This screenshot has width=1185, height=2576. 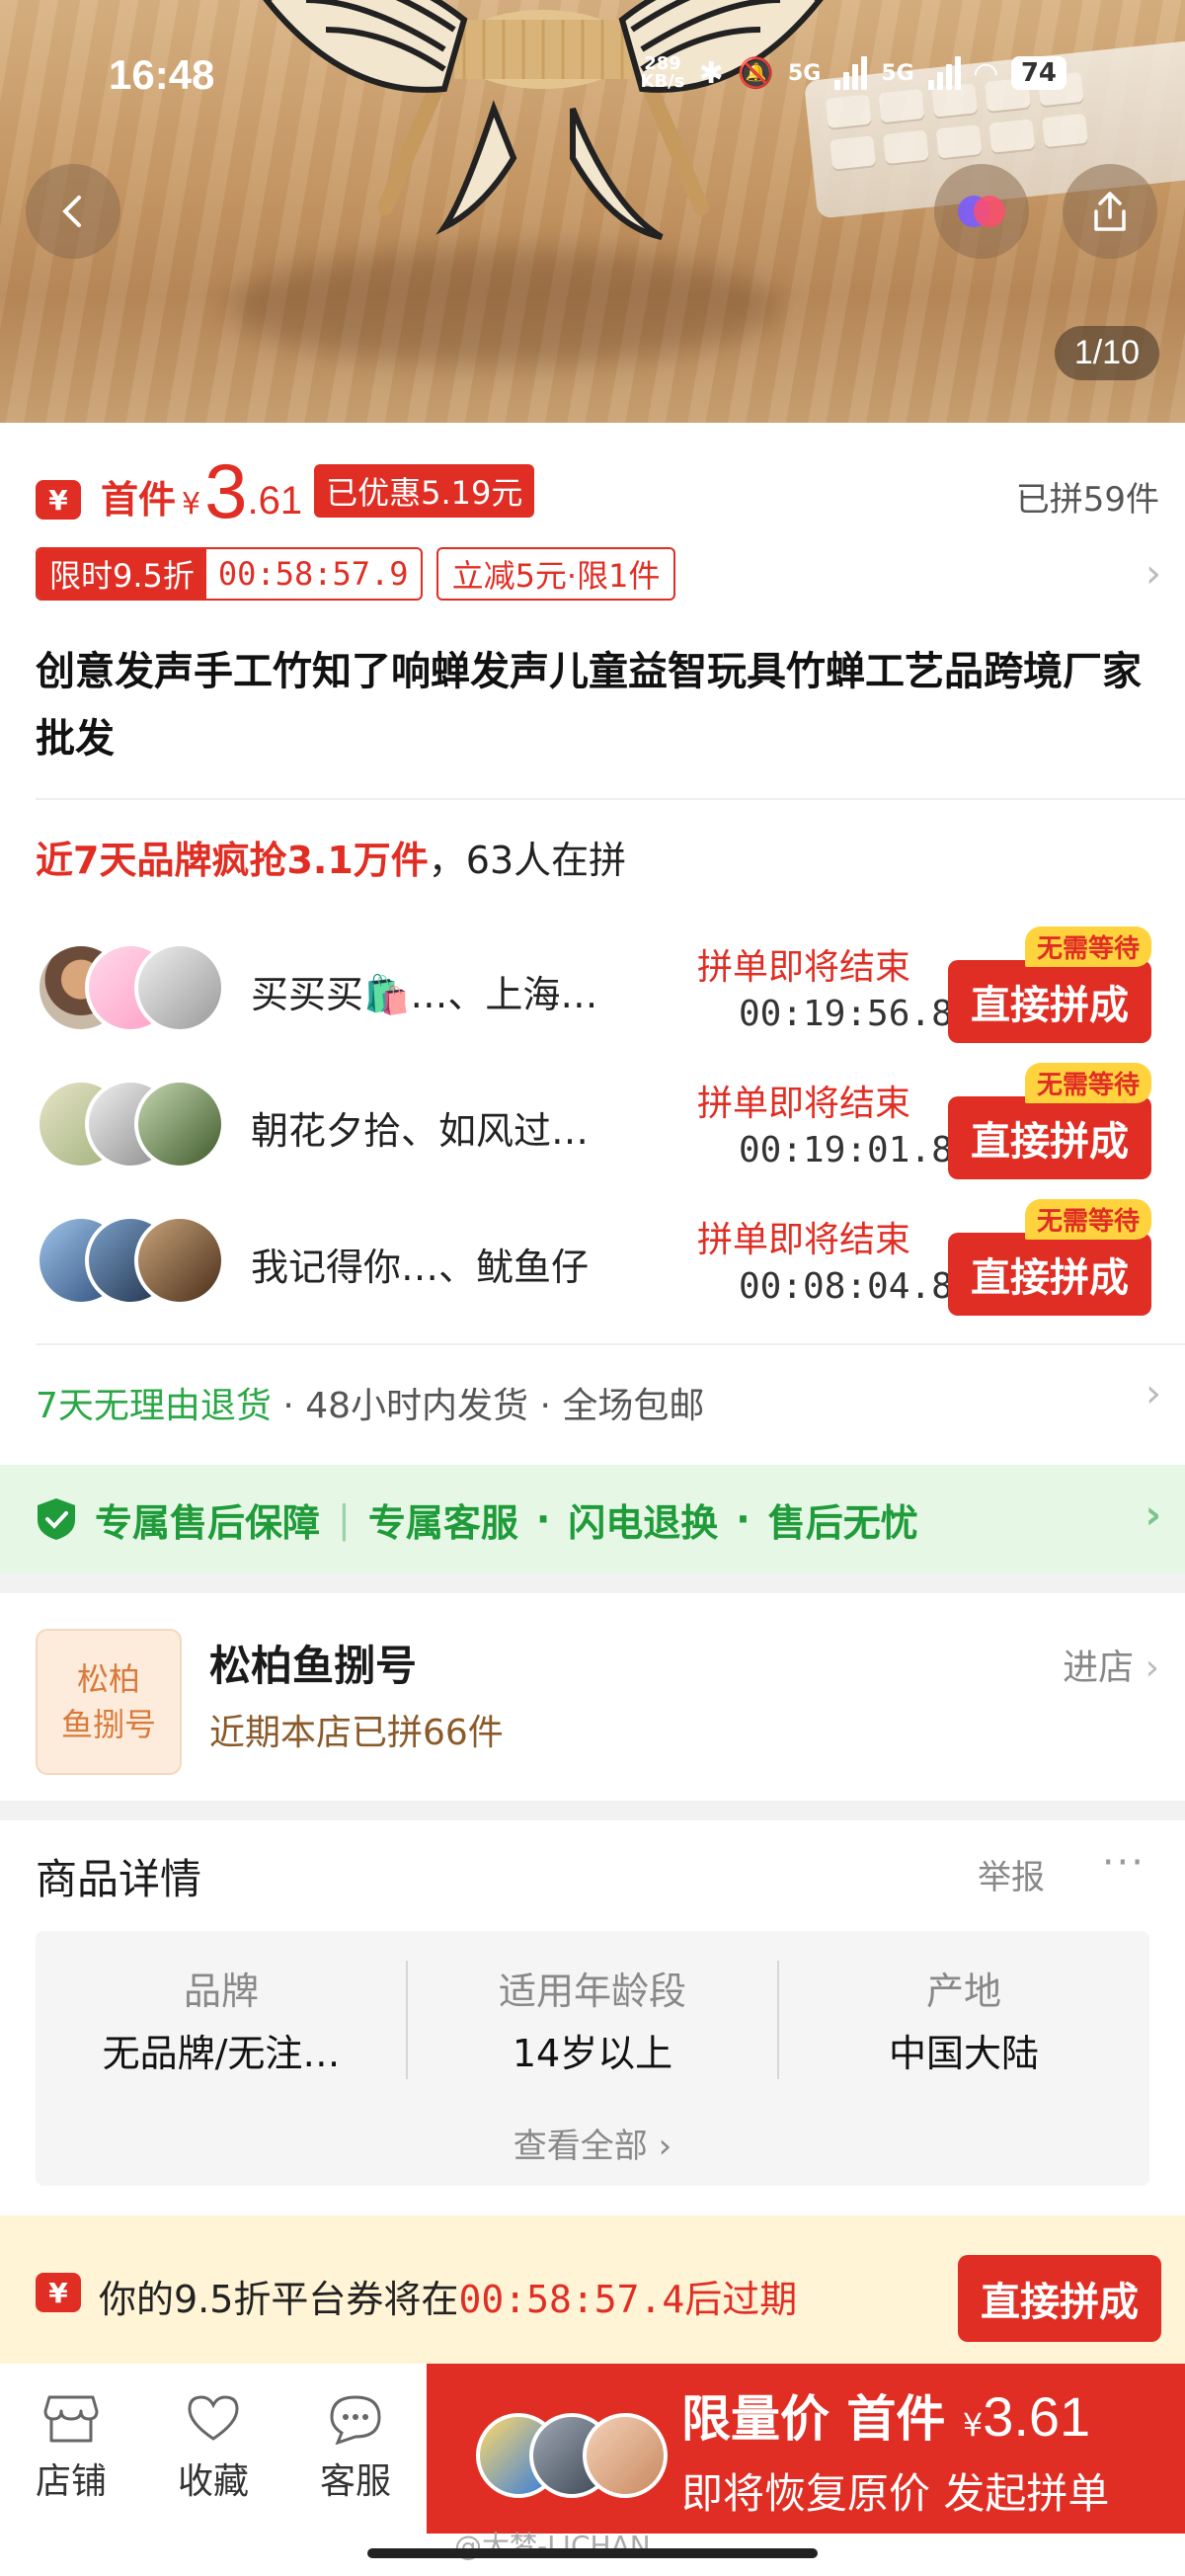 What do you see at coordinates (644, 1522) in the screenshot?
I see `guarantee-item: 闪电退换` at bounding box center [644, 1522].